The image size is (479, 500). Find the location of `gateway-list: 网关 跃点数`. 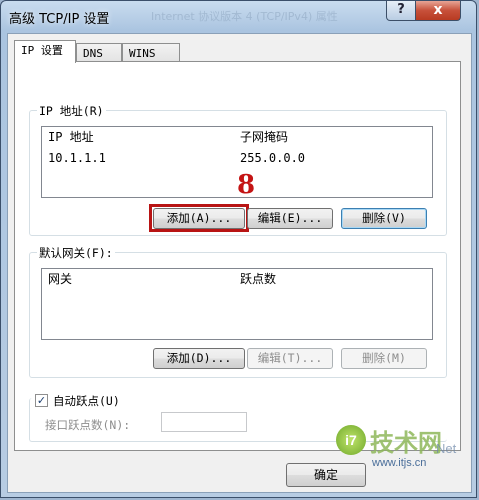

gateway-list: 网关 跃点数 is located at coordinates (237, 304).